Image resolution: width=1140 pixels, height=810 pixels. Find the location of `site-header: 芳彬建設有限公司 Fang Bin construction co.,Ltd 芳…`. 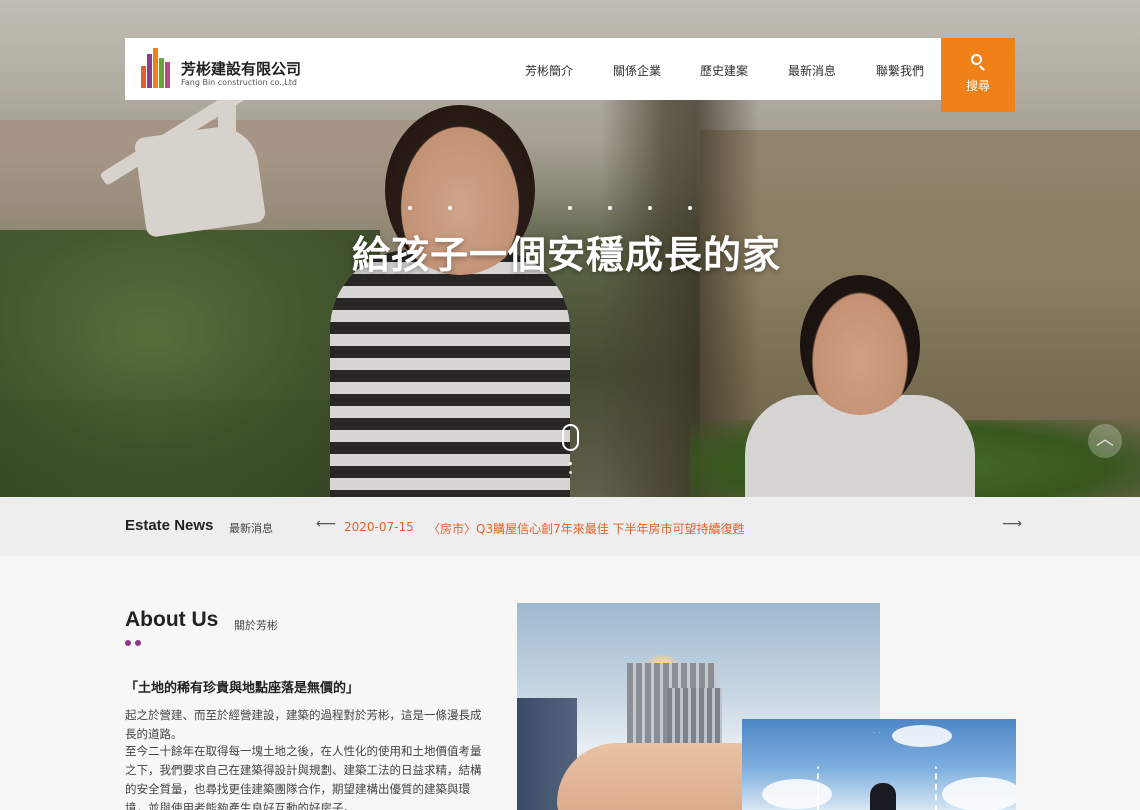

site-header: 芳彬建設有限公司 Fang Bin construction co.,Ltd 芳… is located at coordinates (533, 69).